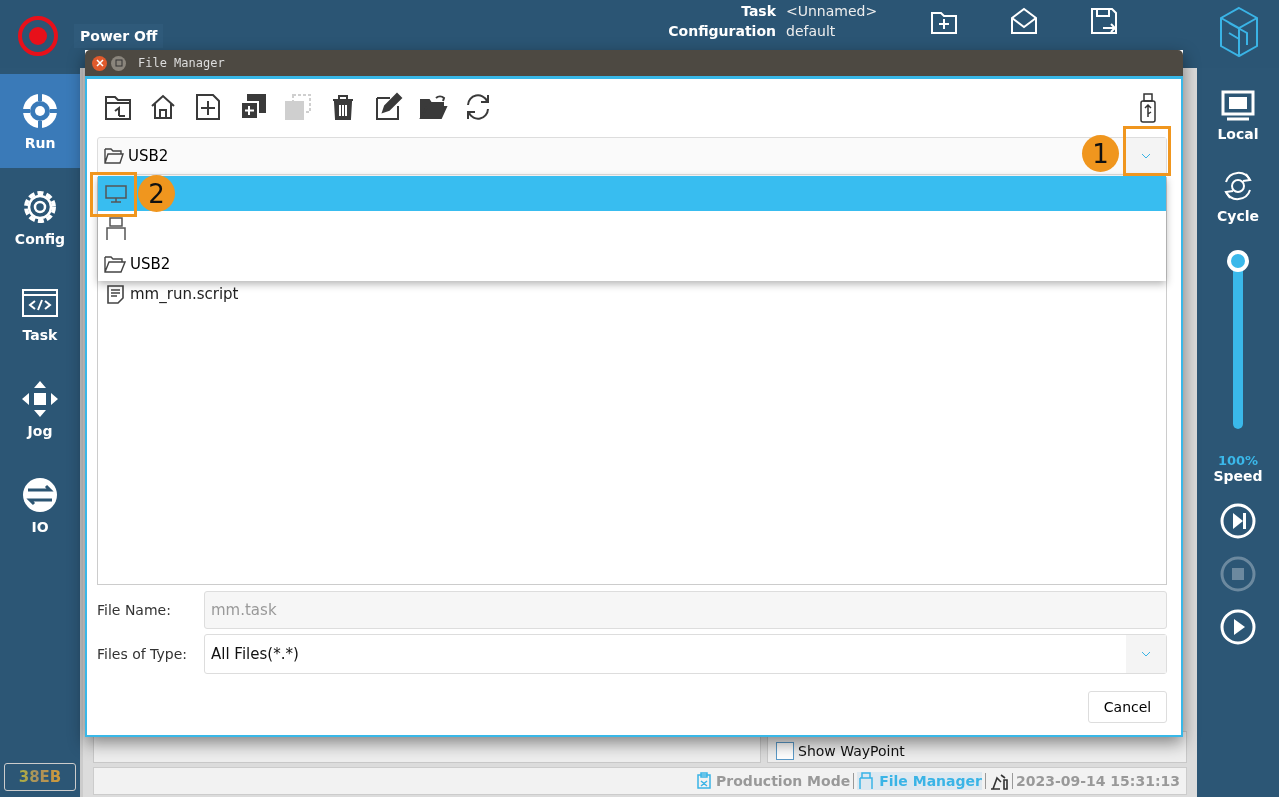  I want to click on usb-drive-icon, so click(1148, 108).